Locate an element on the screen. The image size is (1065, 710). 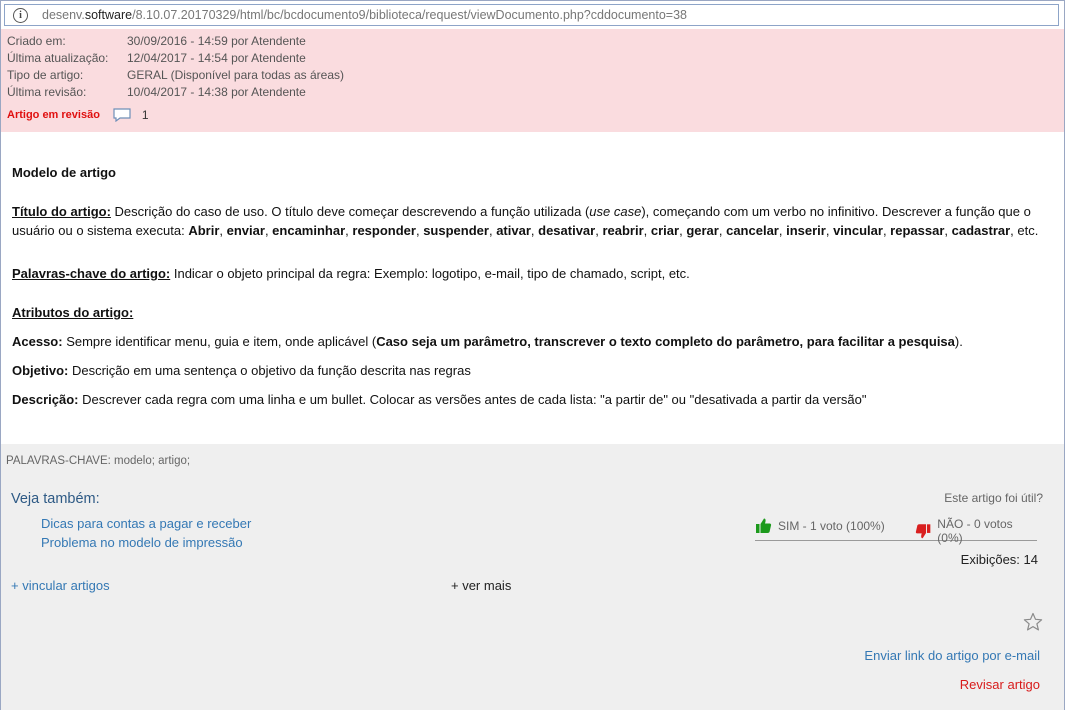
comment-icon is located at coordinates (122, 115).